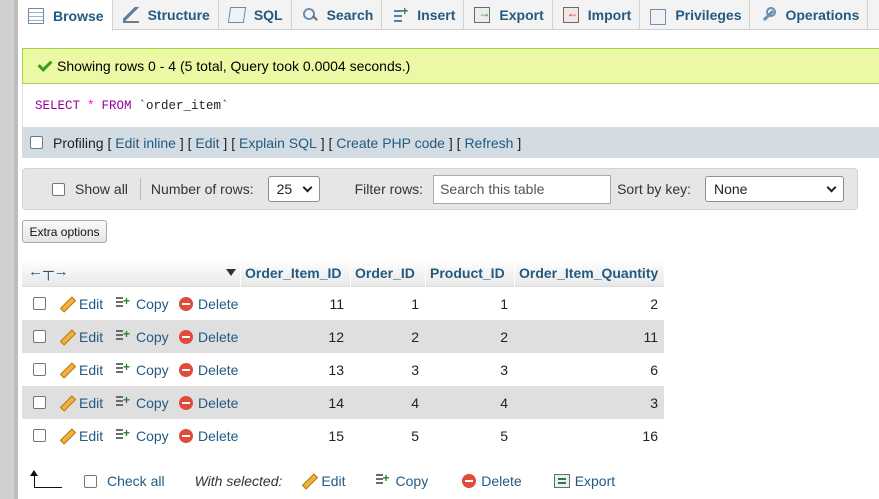  Describe the element at coordinates (166, 15) in the screenshot. I see `tab-structure: Structure` at that location.